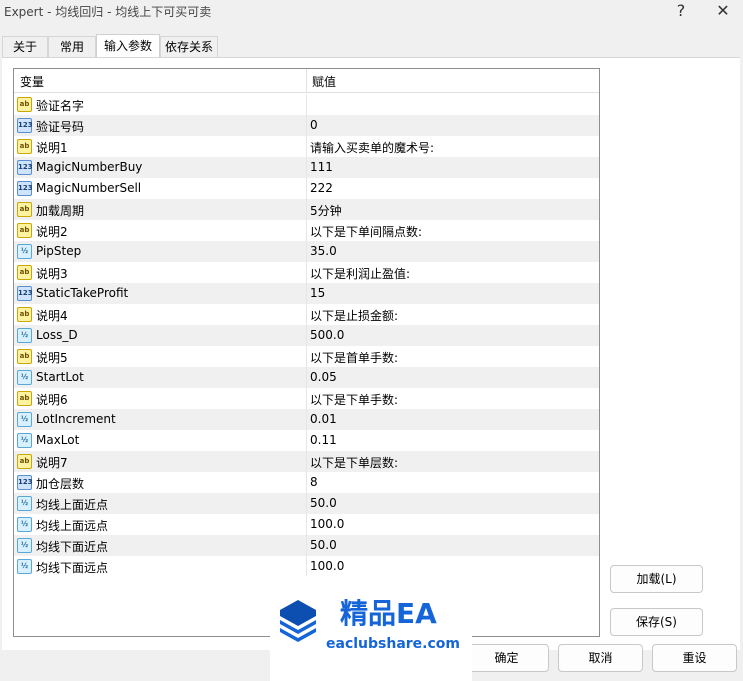 This screenshot has height=681, width=743. Describe the element at coordinates (354, 399) in the screenshot. I see `parameter-value: 以下是下单手数:` at that location.